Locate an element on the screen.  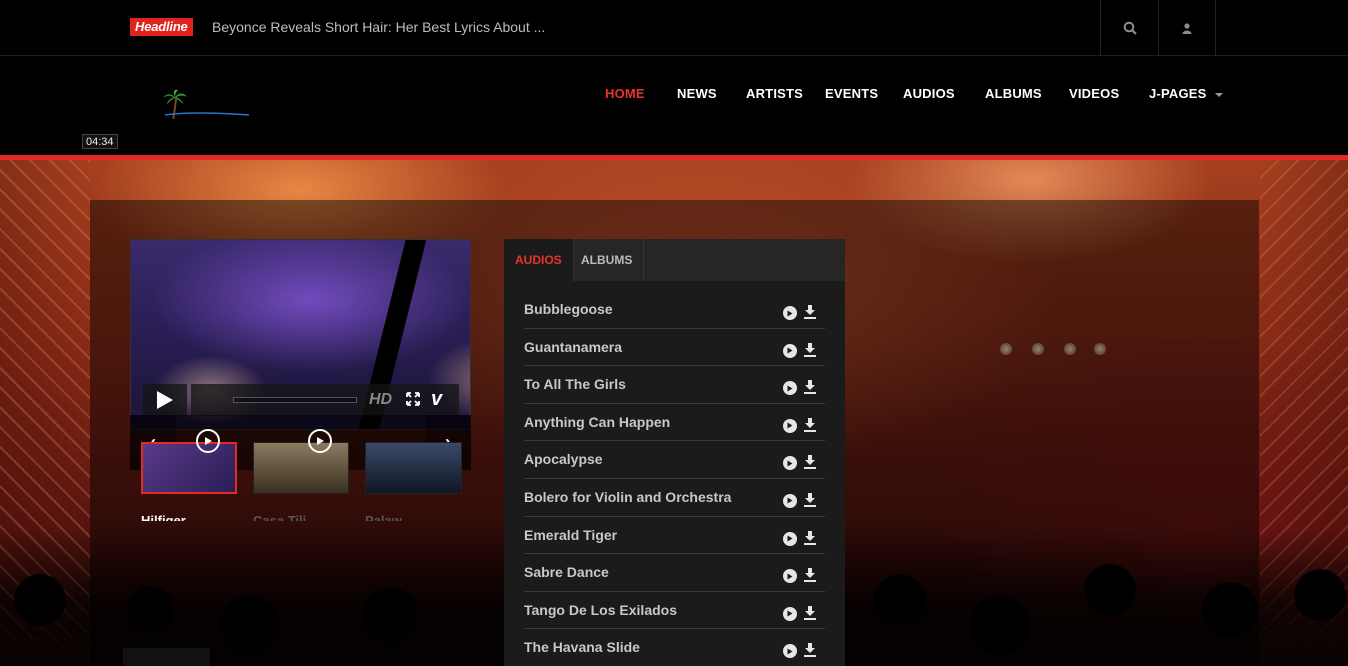
thumb-caption-1: Hilfiger is located at coordinates (163, 517).